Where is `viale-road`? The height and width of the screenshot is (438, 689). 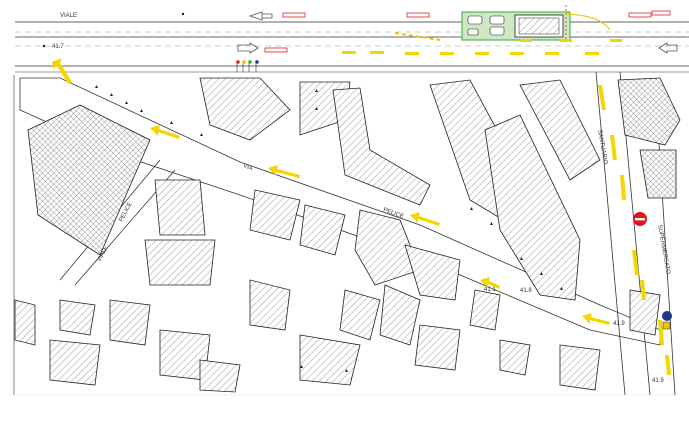
viale-road is located at coordinates (352, 47).